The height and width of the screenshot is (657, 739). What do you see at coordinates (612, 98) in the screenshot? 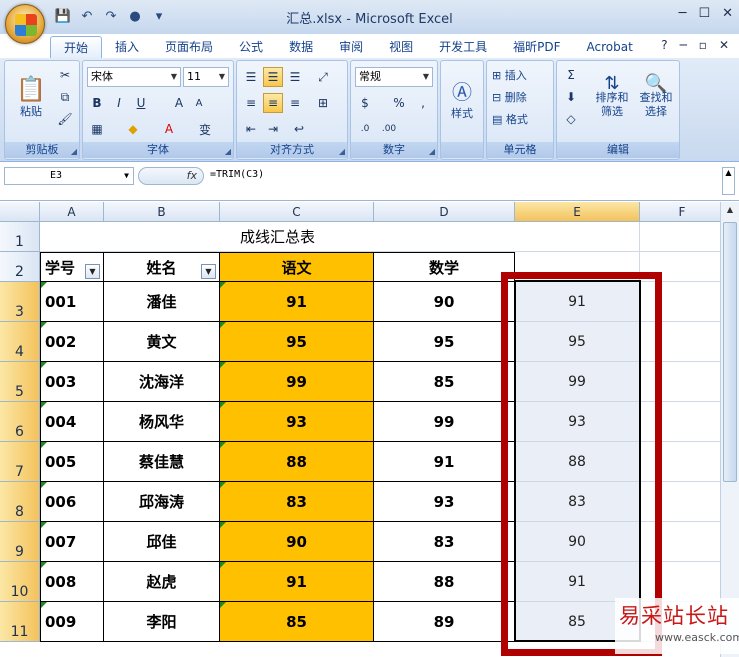
I see `sort-filter-button: ⇅ 排序和 筛选` at bounding box center [612, 98].